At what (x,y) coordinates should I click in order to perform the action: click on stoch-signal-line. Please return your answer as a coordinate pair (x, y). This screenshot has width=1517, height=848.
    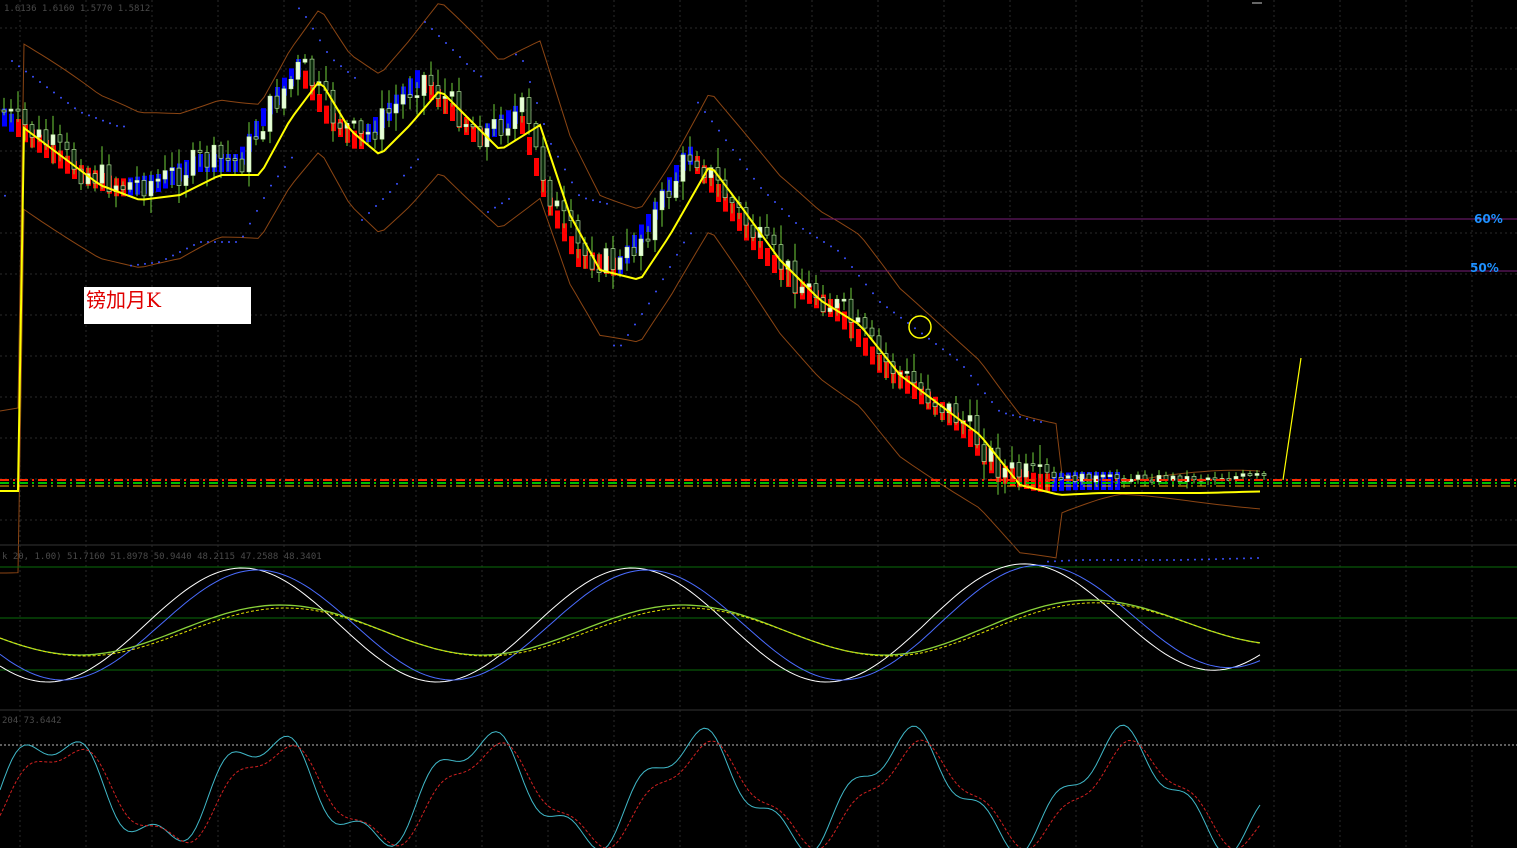
    Looking at the image, I should click on (630, 622).